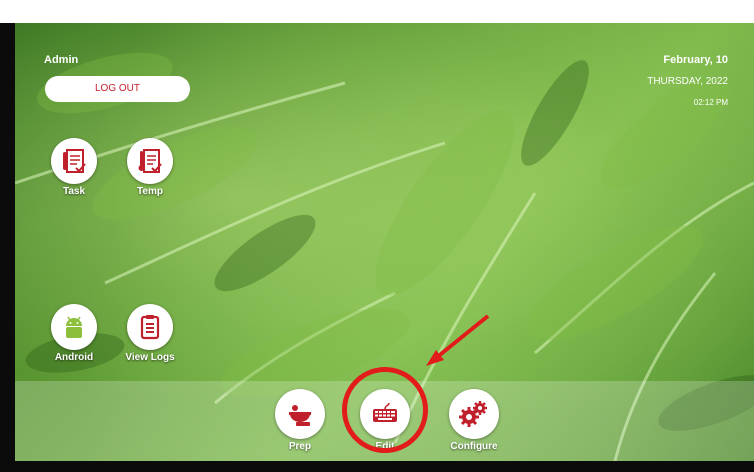  I want to click on task-icon, so click(74, 161).